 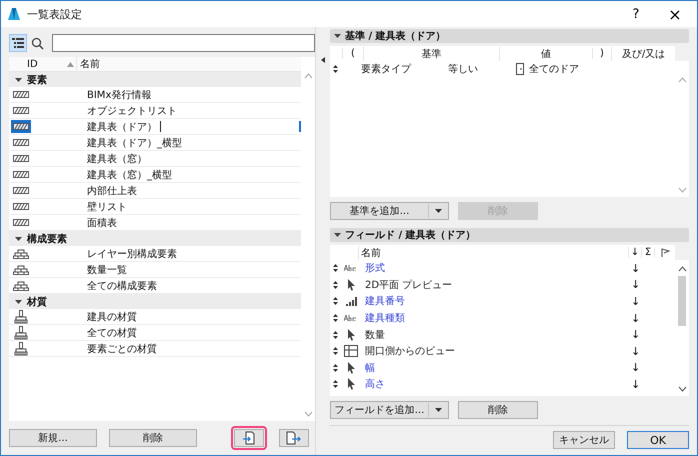 What do you see at coordinates (634, 252) in the screenshot?
I see `column-header: ↓` at bounding box center [634, 252].